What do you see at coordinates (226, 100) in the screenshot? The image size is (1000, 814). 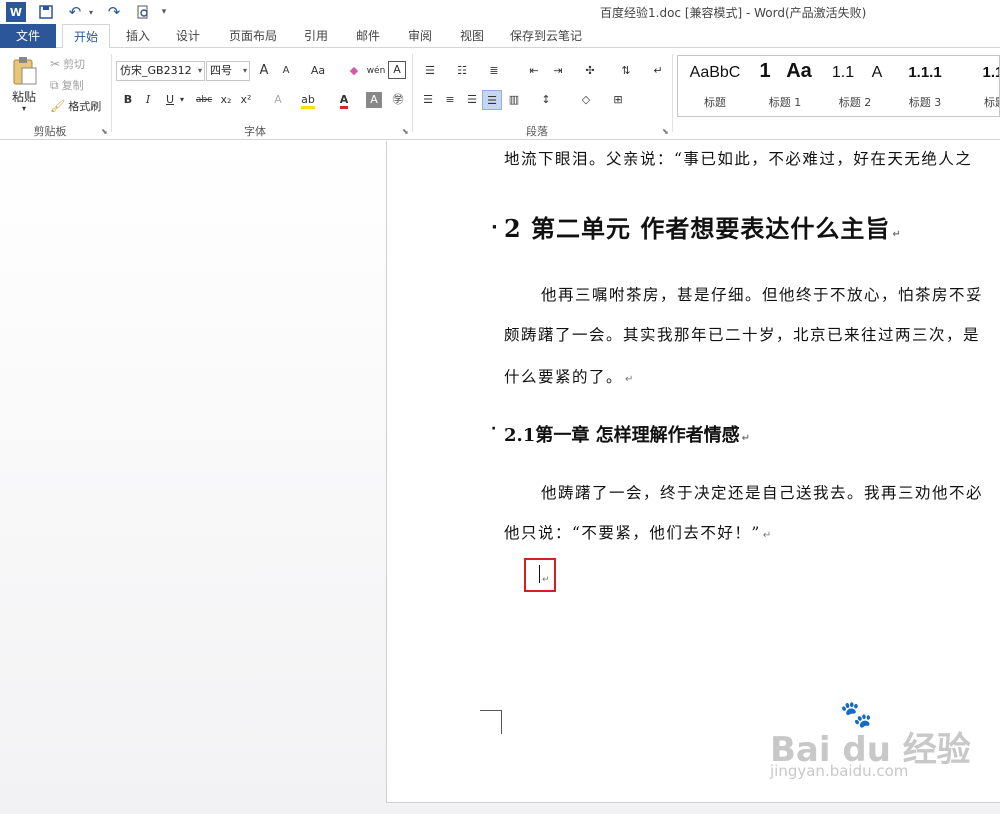 I see `subscript-button: x₂` at bounding box center [226, 100].